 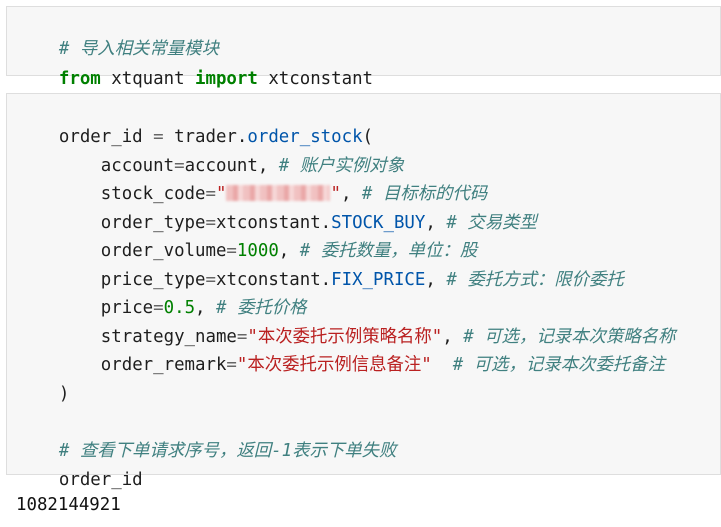 I want to click on comment-text: # 委托方式：限价委托, so click(x=529, y=280).